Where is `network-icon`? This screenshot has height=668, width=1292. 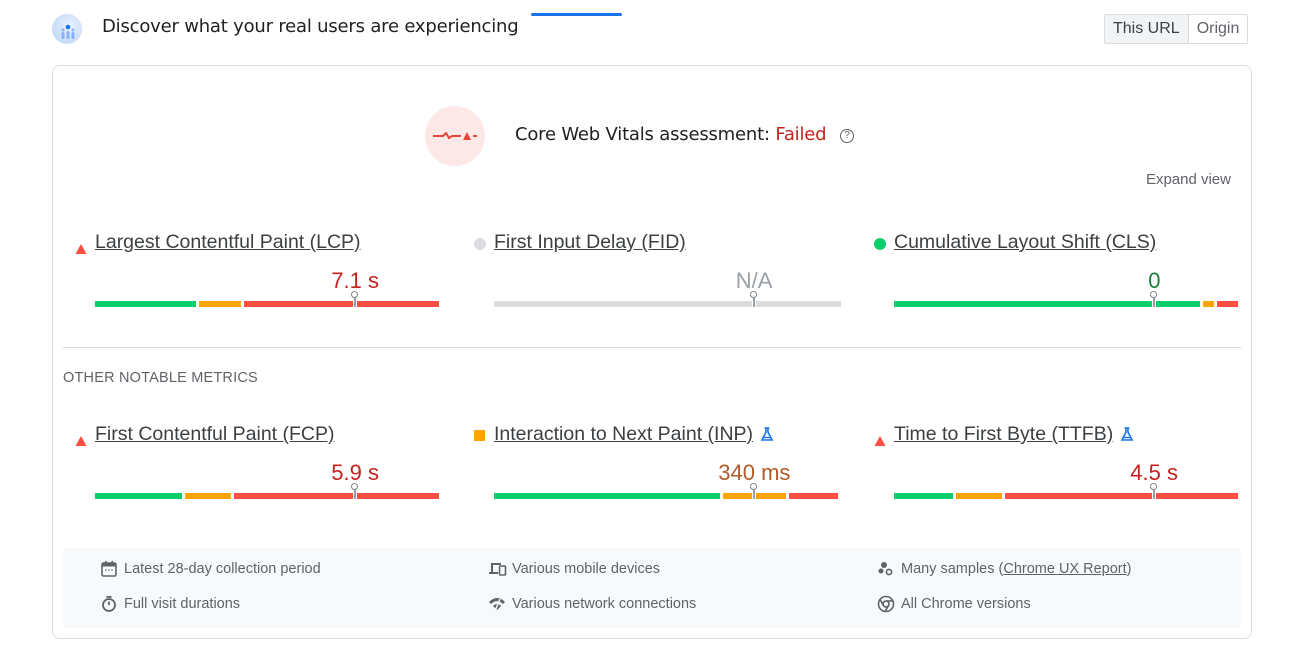 network-icon is located at coordinates (497, 605).